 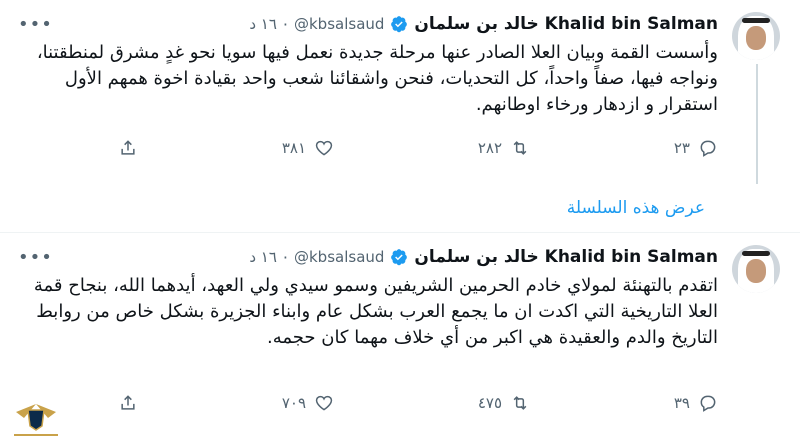 What do you see at coordinates (757, 124) in the screenshot?
I see `thread-line` at bounding box center [757, 124].